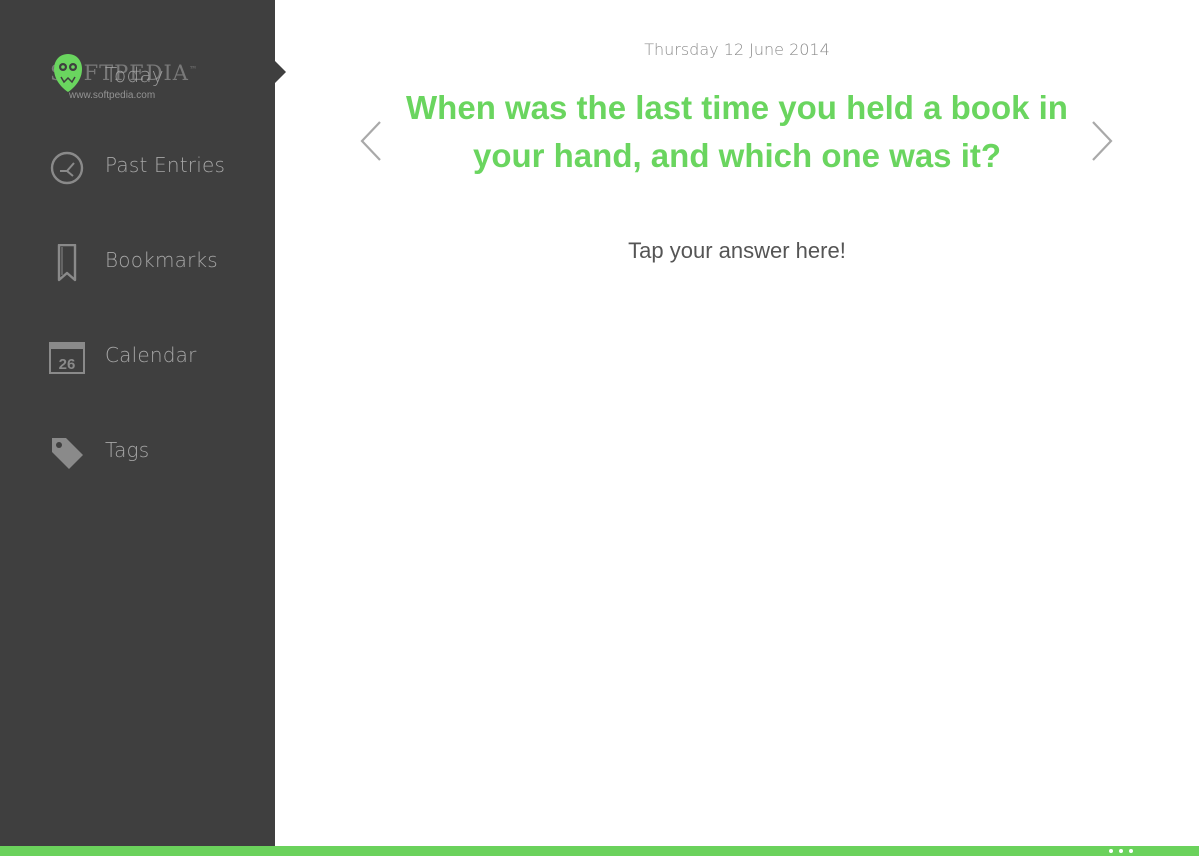  Describe the element at coordinates (161, 260) in the screenshot. I see `sidebar-item-label: Bookmarks` at that location.